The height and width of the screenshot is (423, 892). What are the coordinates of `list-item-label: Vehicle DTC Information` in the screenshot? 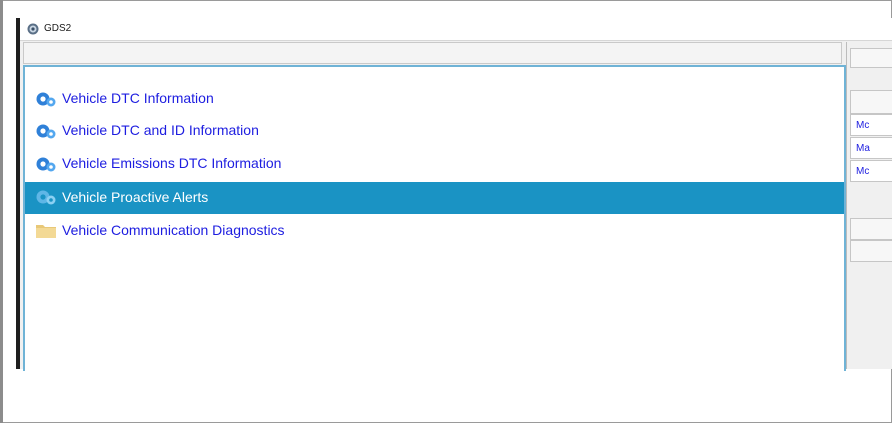 It's located at (138, 98).